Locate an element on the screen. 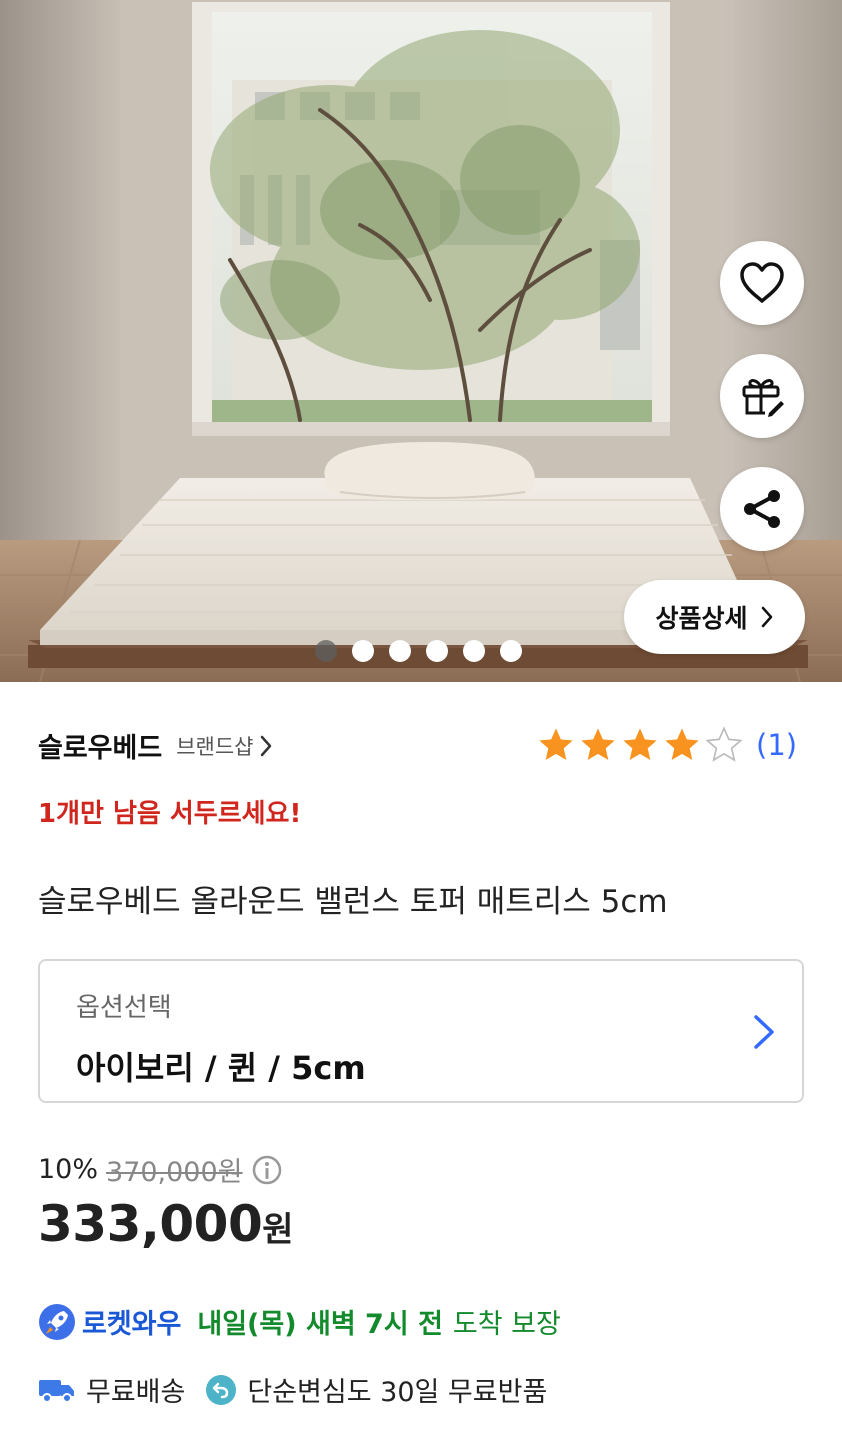 The image size is (842, 1440). star-empty-icon is located at coordinates (724, 744).